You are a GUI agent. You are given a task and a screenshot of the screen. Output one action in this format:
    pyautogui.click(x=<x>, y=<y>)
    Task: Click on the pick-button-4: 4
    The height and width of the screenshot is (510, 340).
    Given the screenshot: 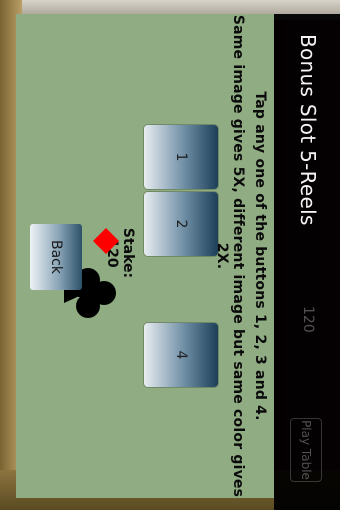 What is the action you would take?
    pyautogui.click(x=181, y=355)
    